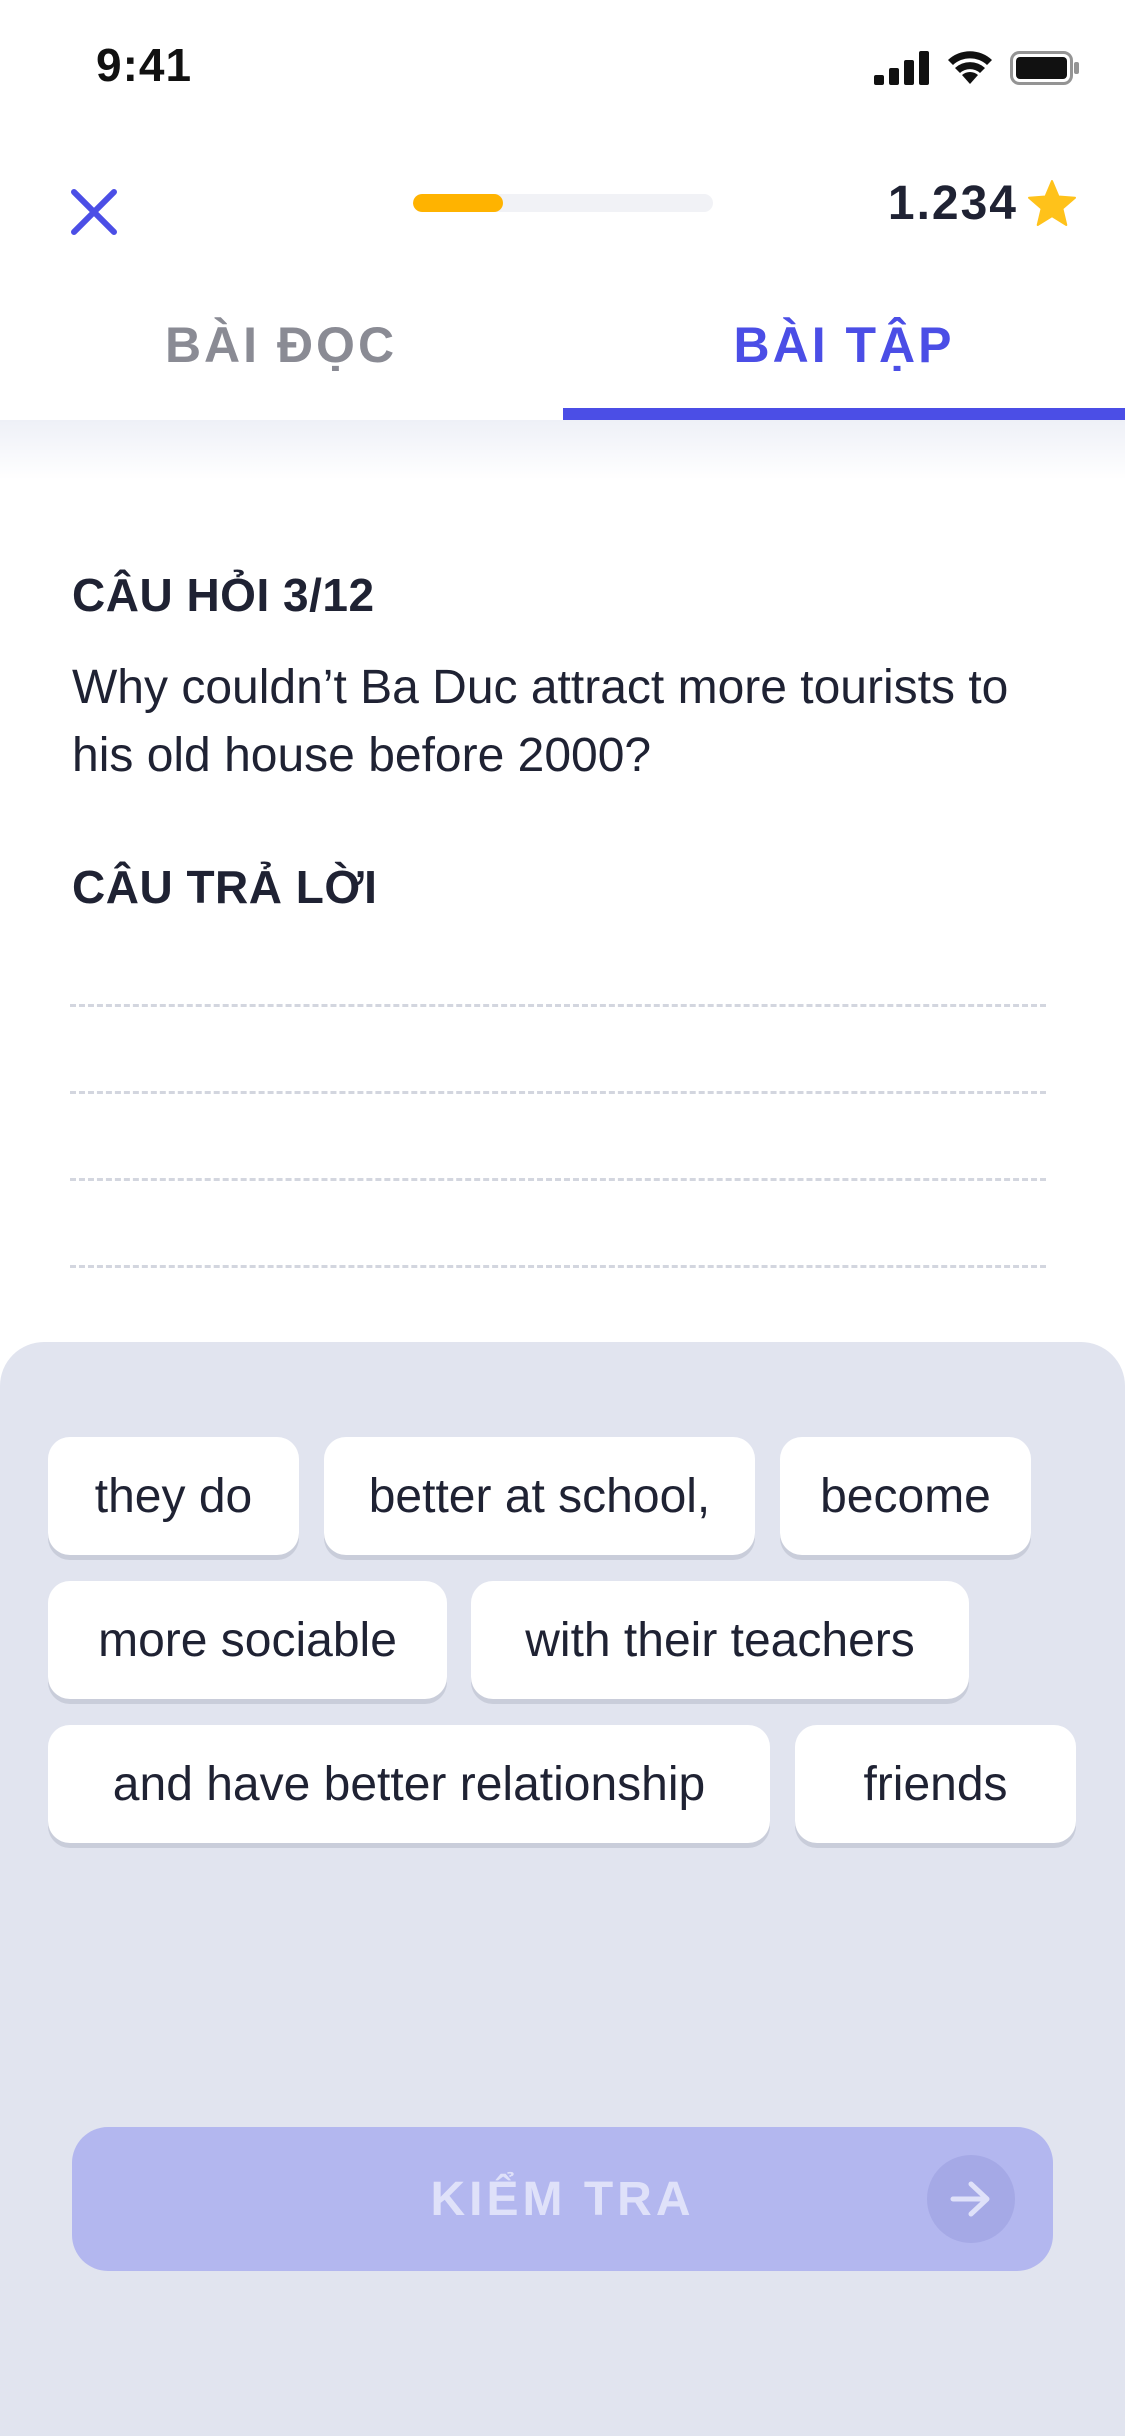 This screenshot has height=2436, width=1125. I want to click on tab-bar: BÀI ĐỌC BÀI TẬP, so click(562, 360).